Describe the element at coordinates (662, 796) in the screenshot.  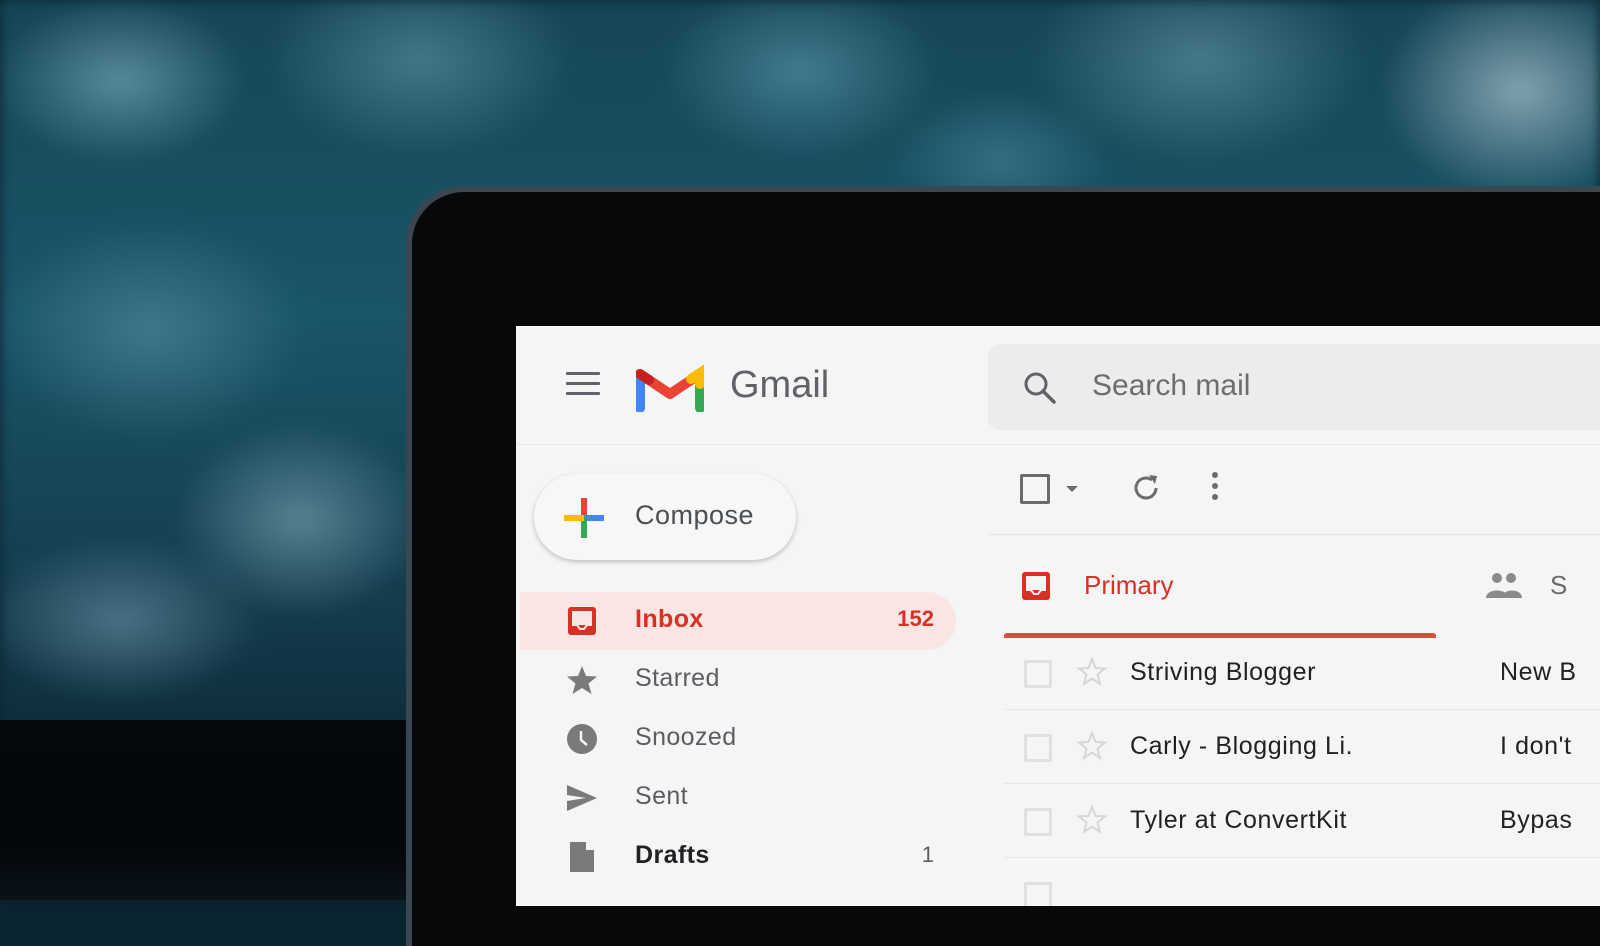
I see `sidebar-item-label: Sent` at that location.